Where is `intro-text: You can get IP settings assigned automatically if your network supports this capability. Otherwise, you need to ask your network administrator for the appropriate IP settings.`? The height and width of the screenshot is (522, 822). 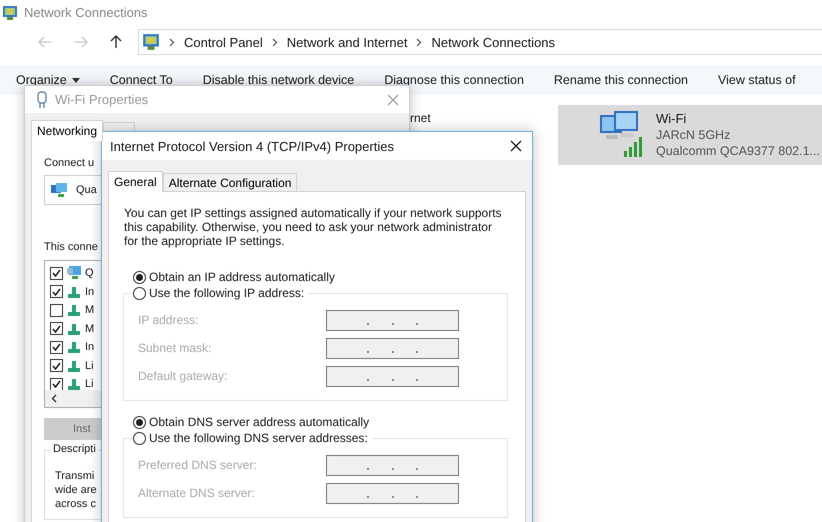
intro-text: You can get IP settings assigned automatically if your network supports this capability. Otherwise, you need to ask your network administrator for the appropriate IP settings. is located at coordinates (313, 227).